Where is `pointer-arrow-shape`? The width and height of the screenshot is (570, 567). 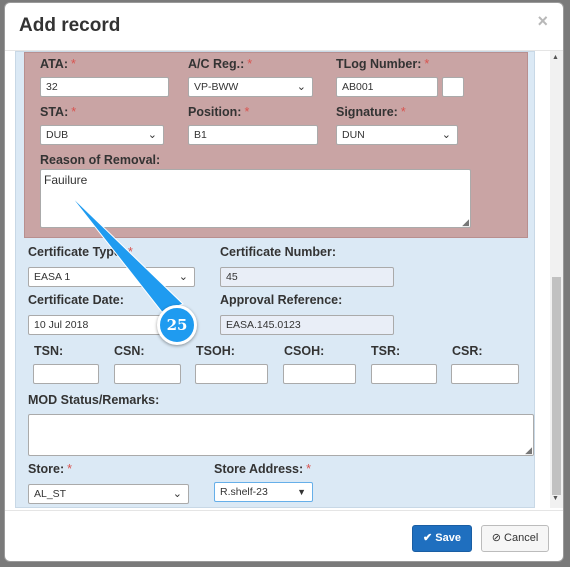 pointer-arrow-shape is located at coordinates (126, 253).